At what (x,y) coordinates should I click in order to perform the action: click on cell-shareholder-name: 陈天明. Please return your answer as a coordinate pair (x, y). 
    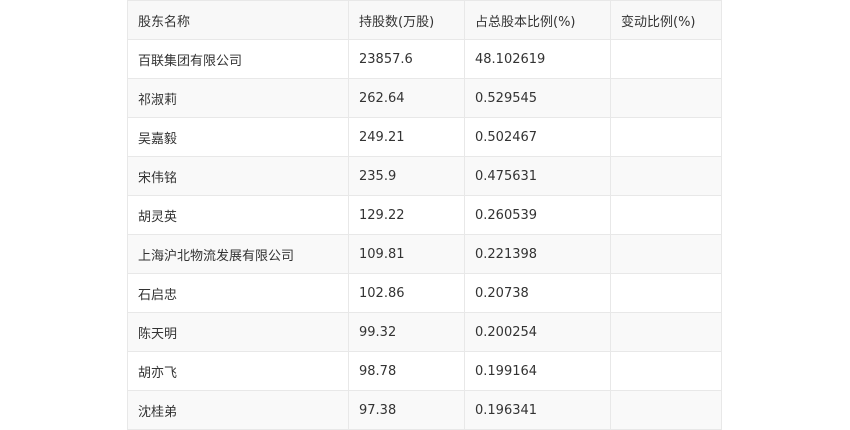
    Looking at the image, I should click on (238, 332).